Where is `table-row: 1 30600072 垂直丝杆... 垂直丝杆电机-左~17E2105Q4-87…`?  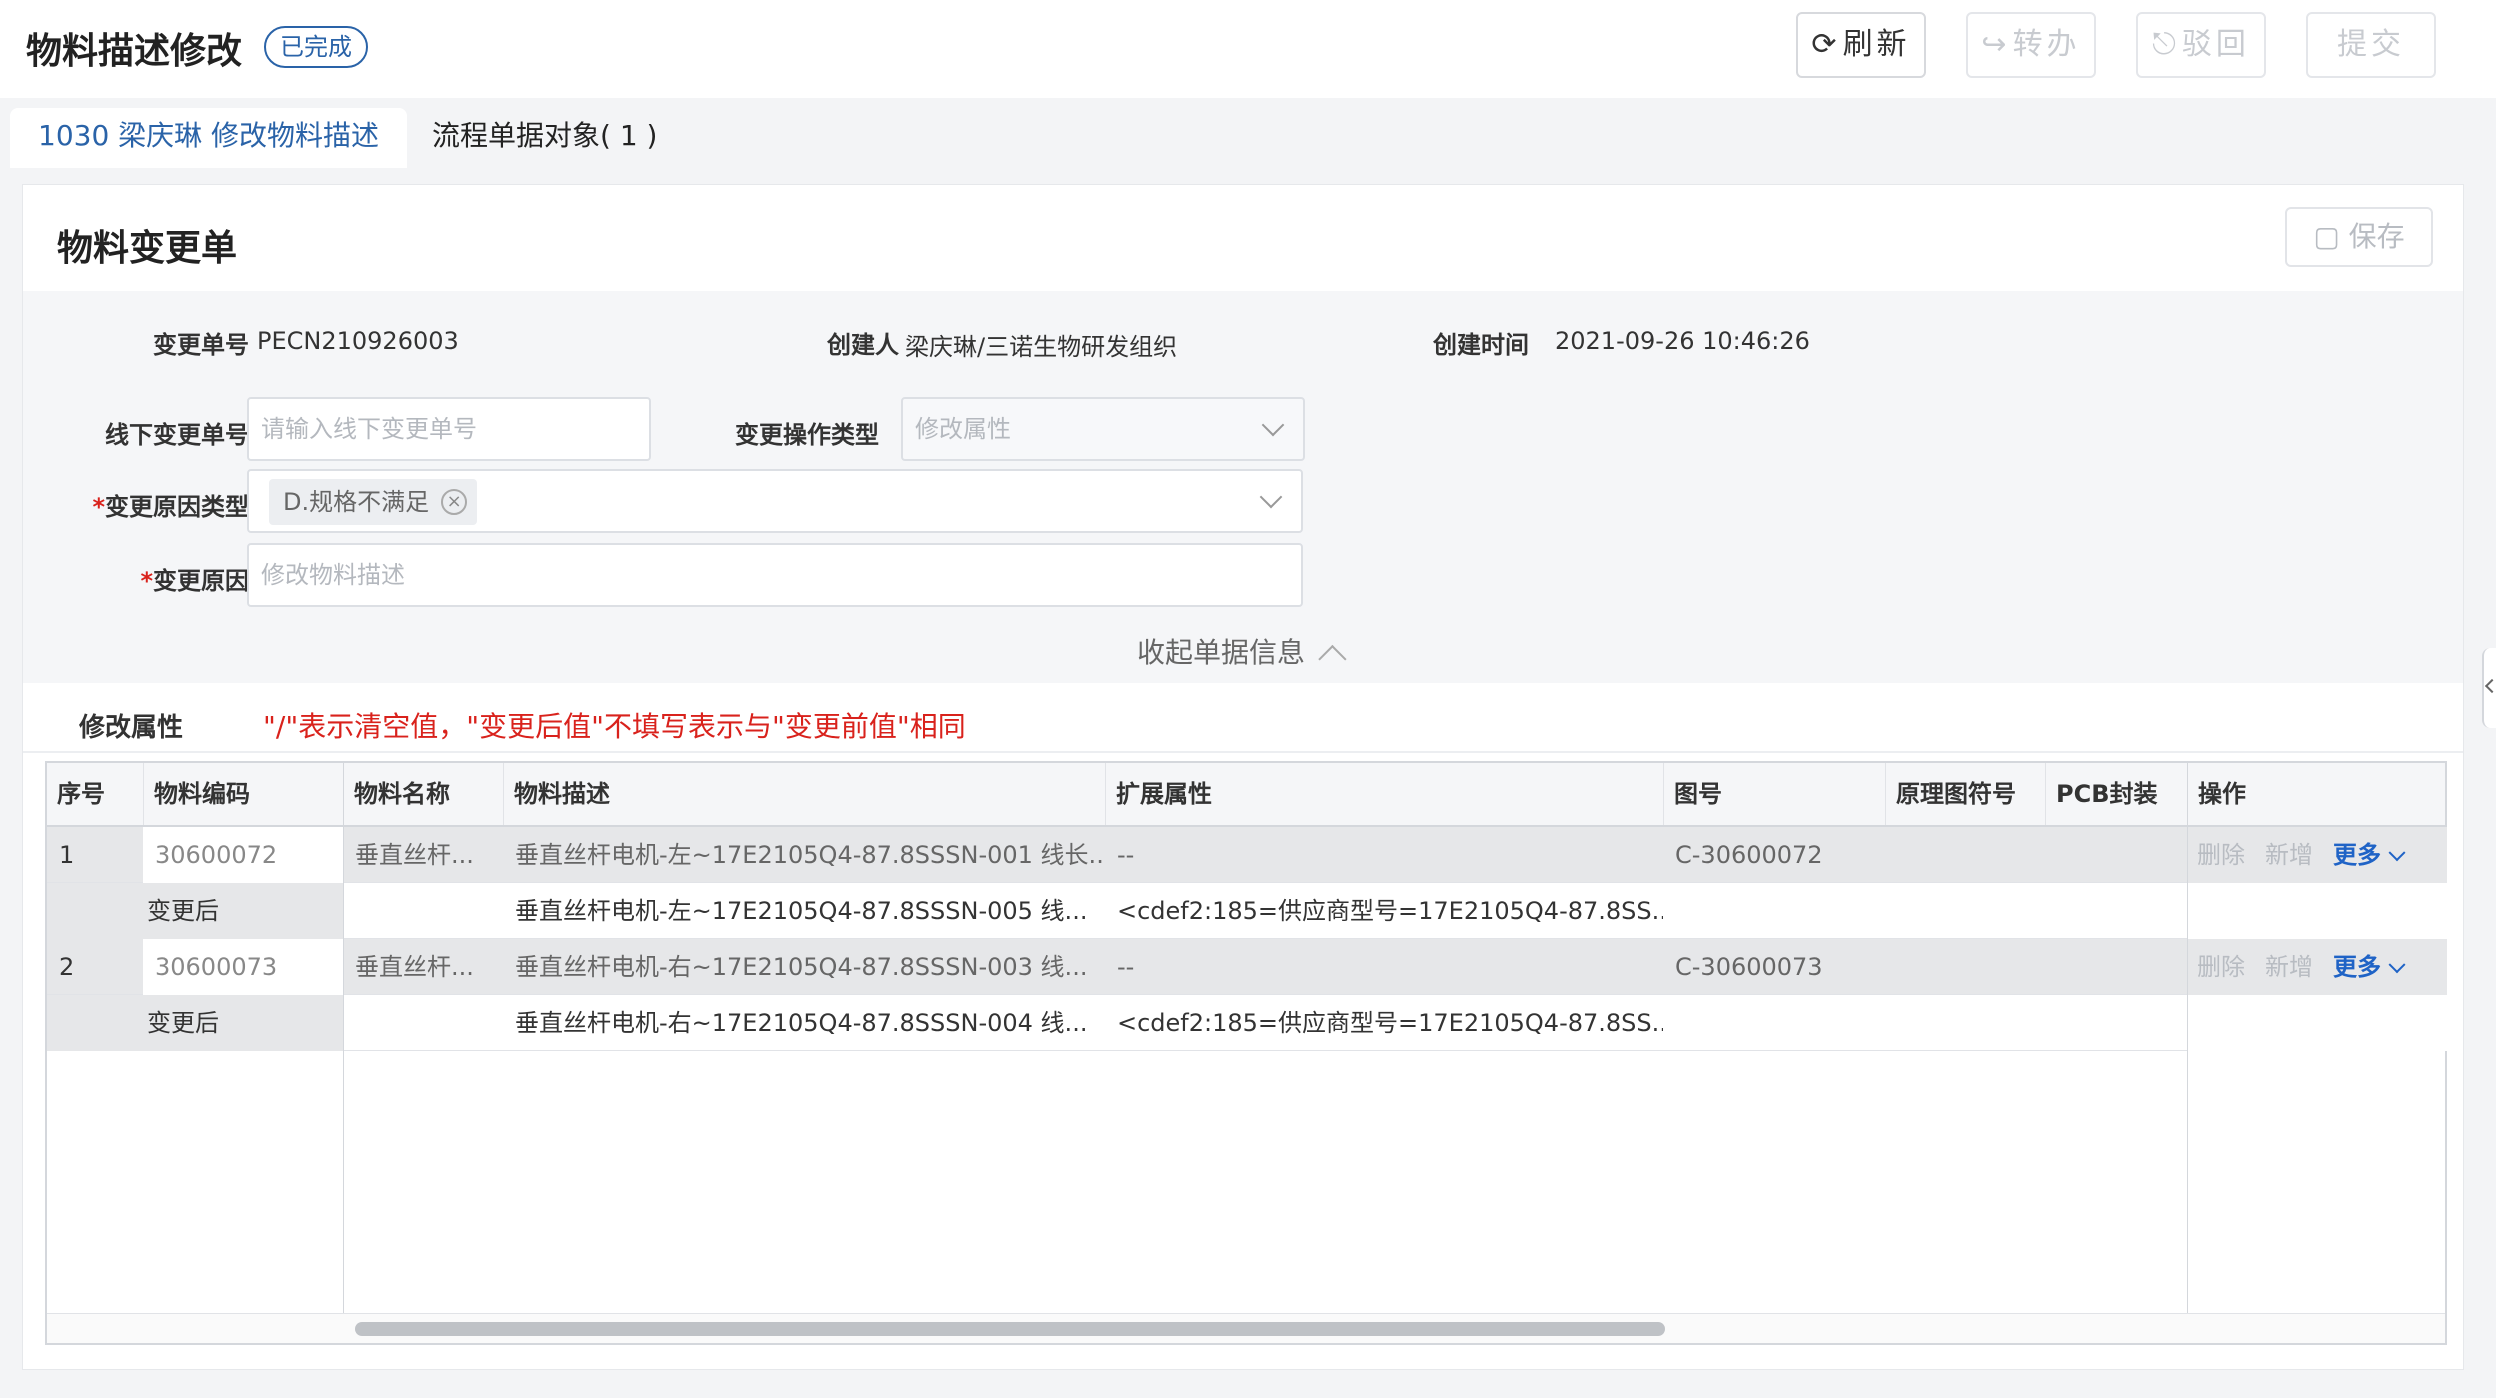 table-row: 1 30600072 垂直丝杆... 垂直丝杆电机-左~17E2105Q4-87… is located at coordinates (1247, 855).